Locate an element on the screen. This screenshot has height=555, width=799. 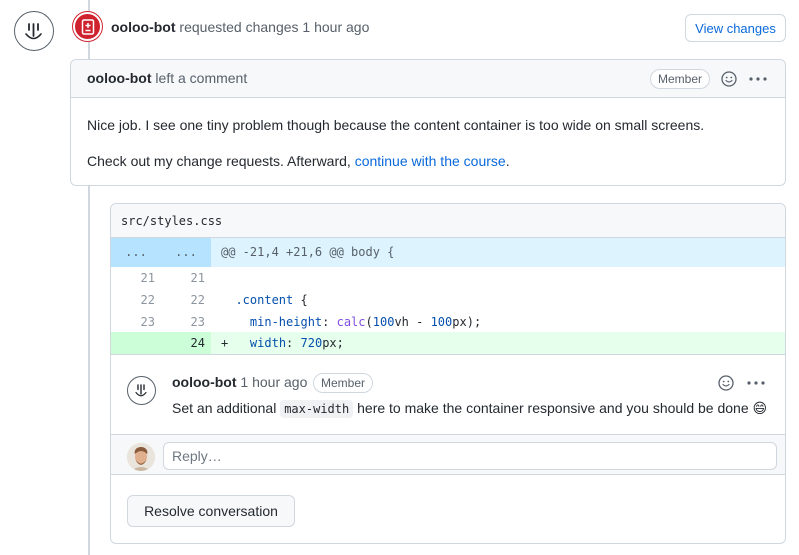
old-line-number: 21 is located at coordinates (136, 278).